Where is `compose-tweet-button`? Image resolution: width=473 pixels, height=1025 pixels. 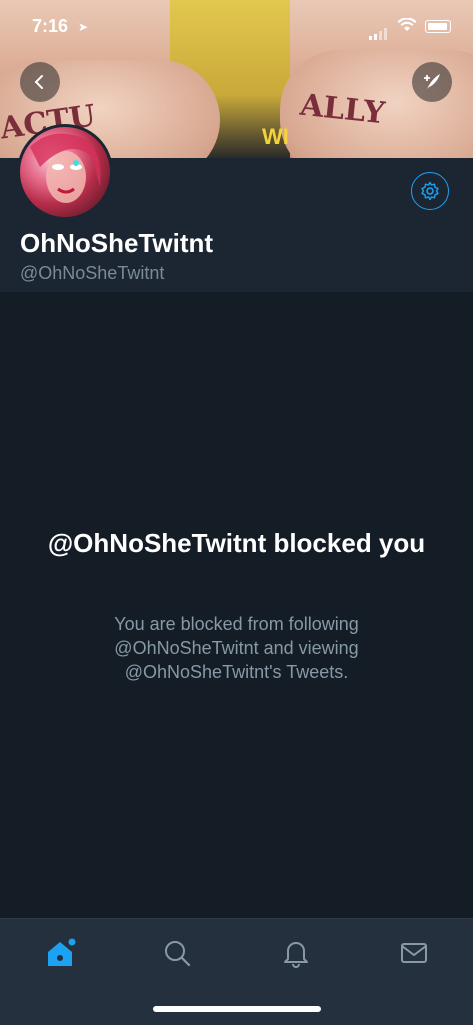
compose-tweet-button is located at coordinates (432, 82).